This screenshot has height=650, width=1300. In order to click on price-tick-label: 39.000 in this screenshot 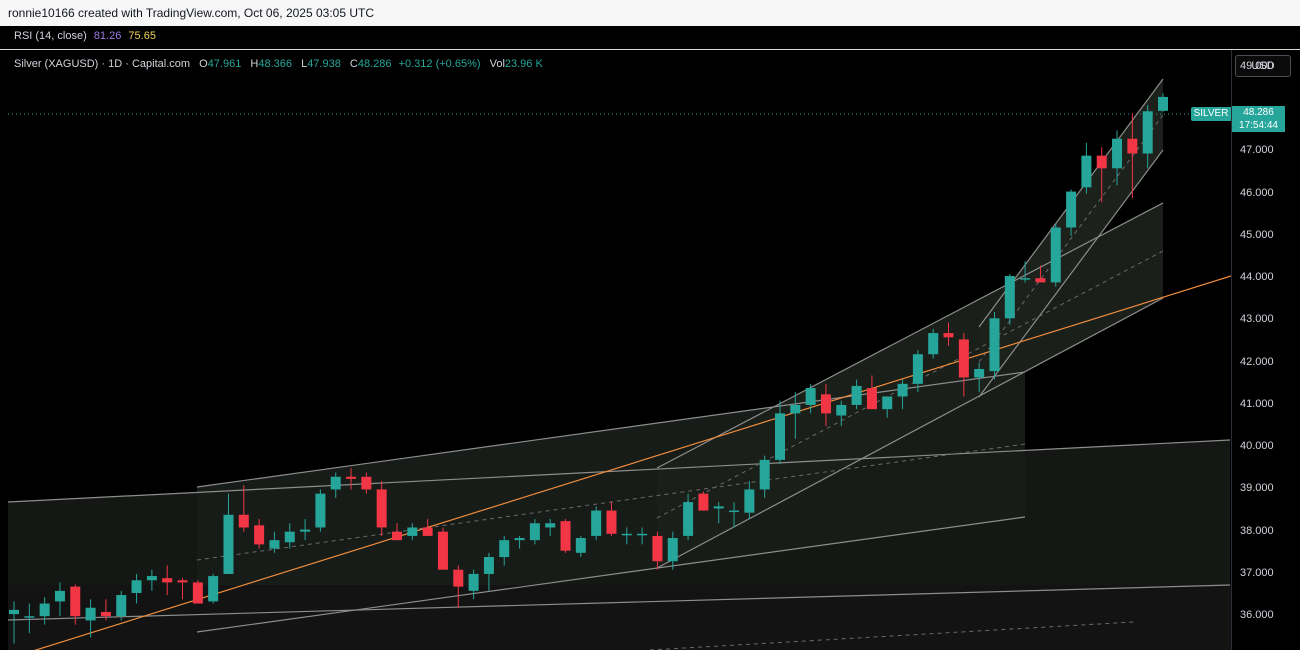, I will do `click(1257, 488)`.